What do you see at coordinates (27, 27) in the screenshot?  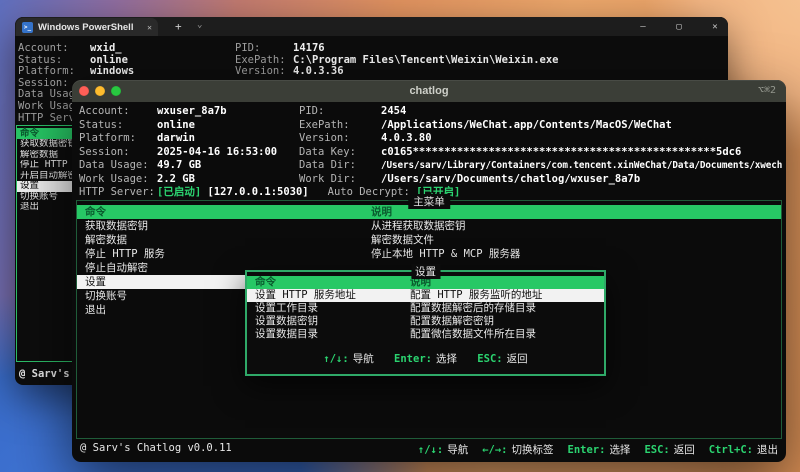 I see `powershell-icon: >_` at bounding box center [27, 27].